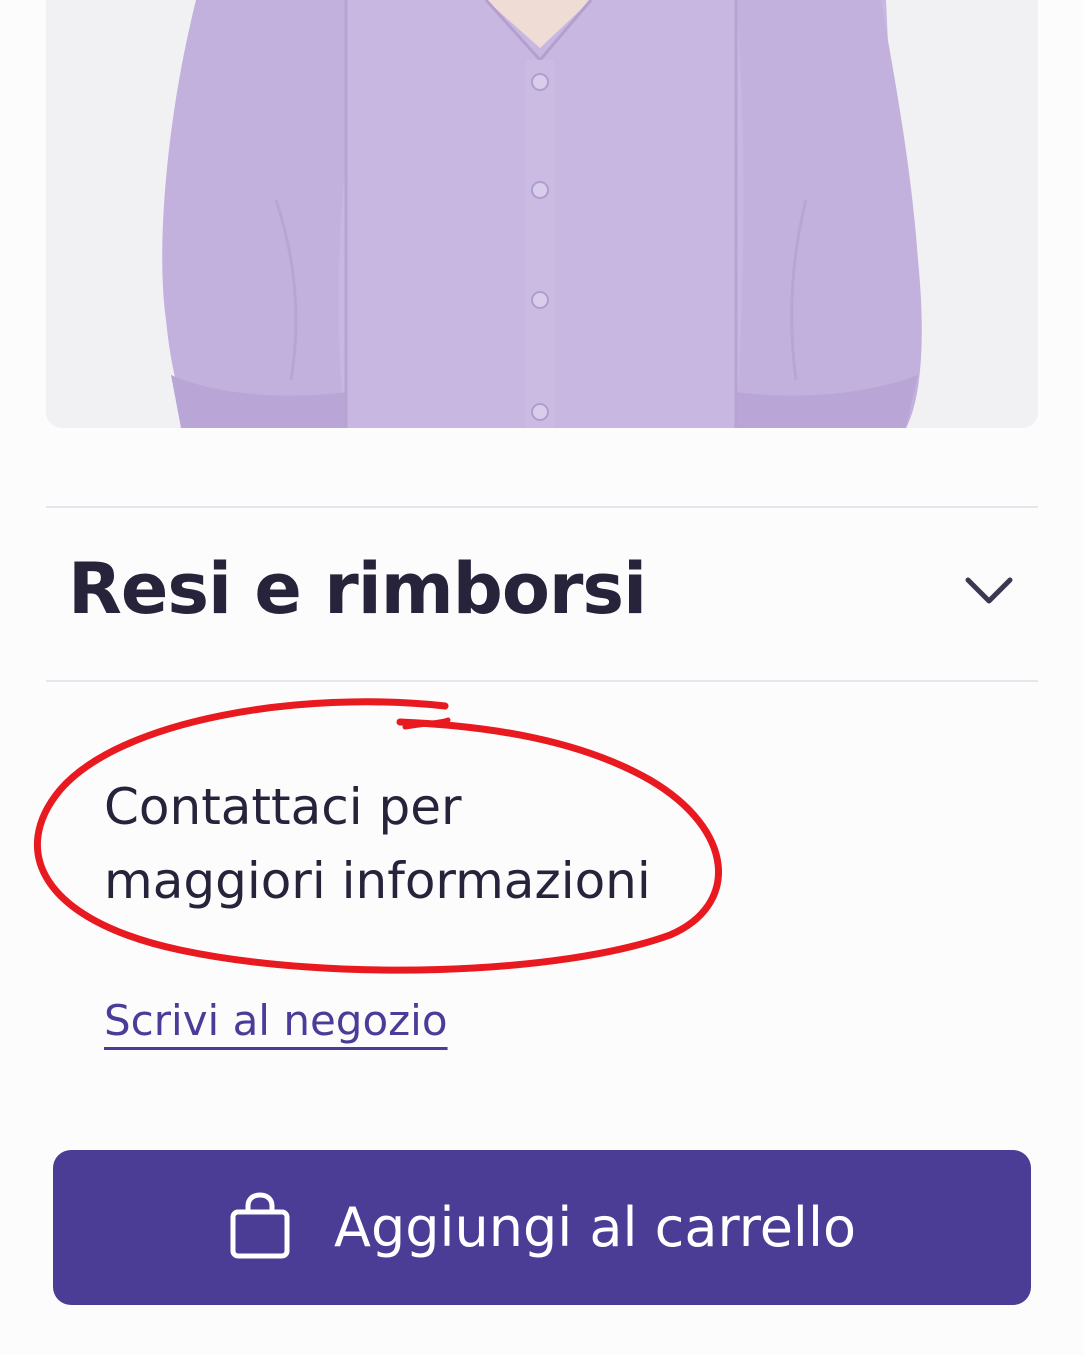  What do you see at coordinates (404, 844) in the screenshot?
I see `contact-info-text: Contattaci per maggiori informazioni` at bounding box center [404, 844].